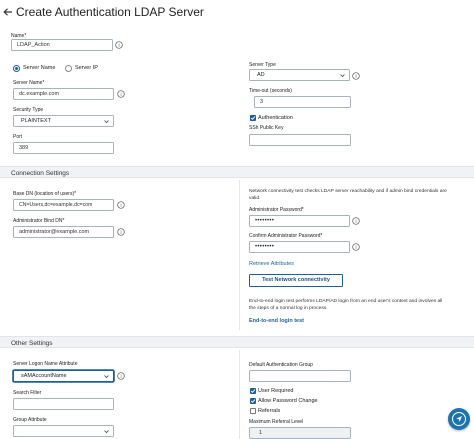  I want to click on referrals-checkbox, so click(253, 411).